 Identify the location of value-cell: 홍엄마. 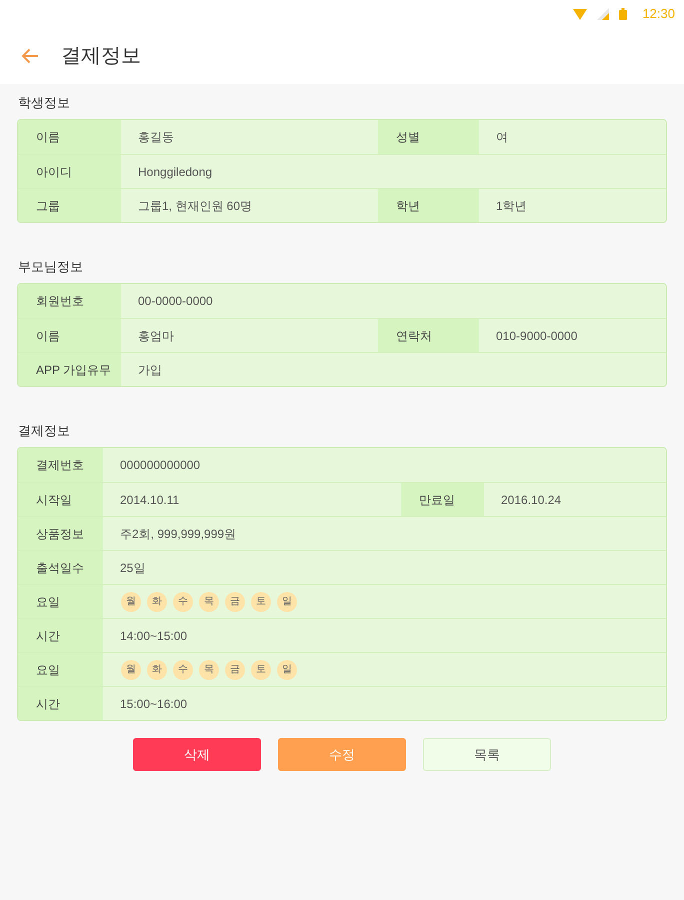
(249, 335).